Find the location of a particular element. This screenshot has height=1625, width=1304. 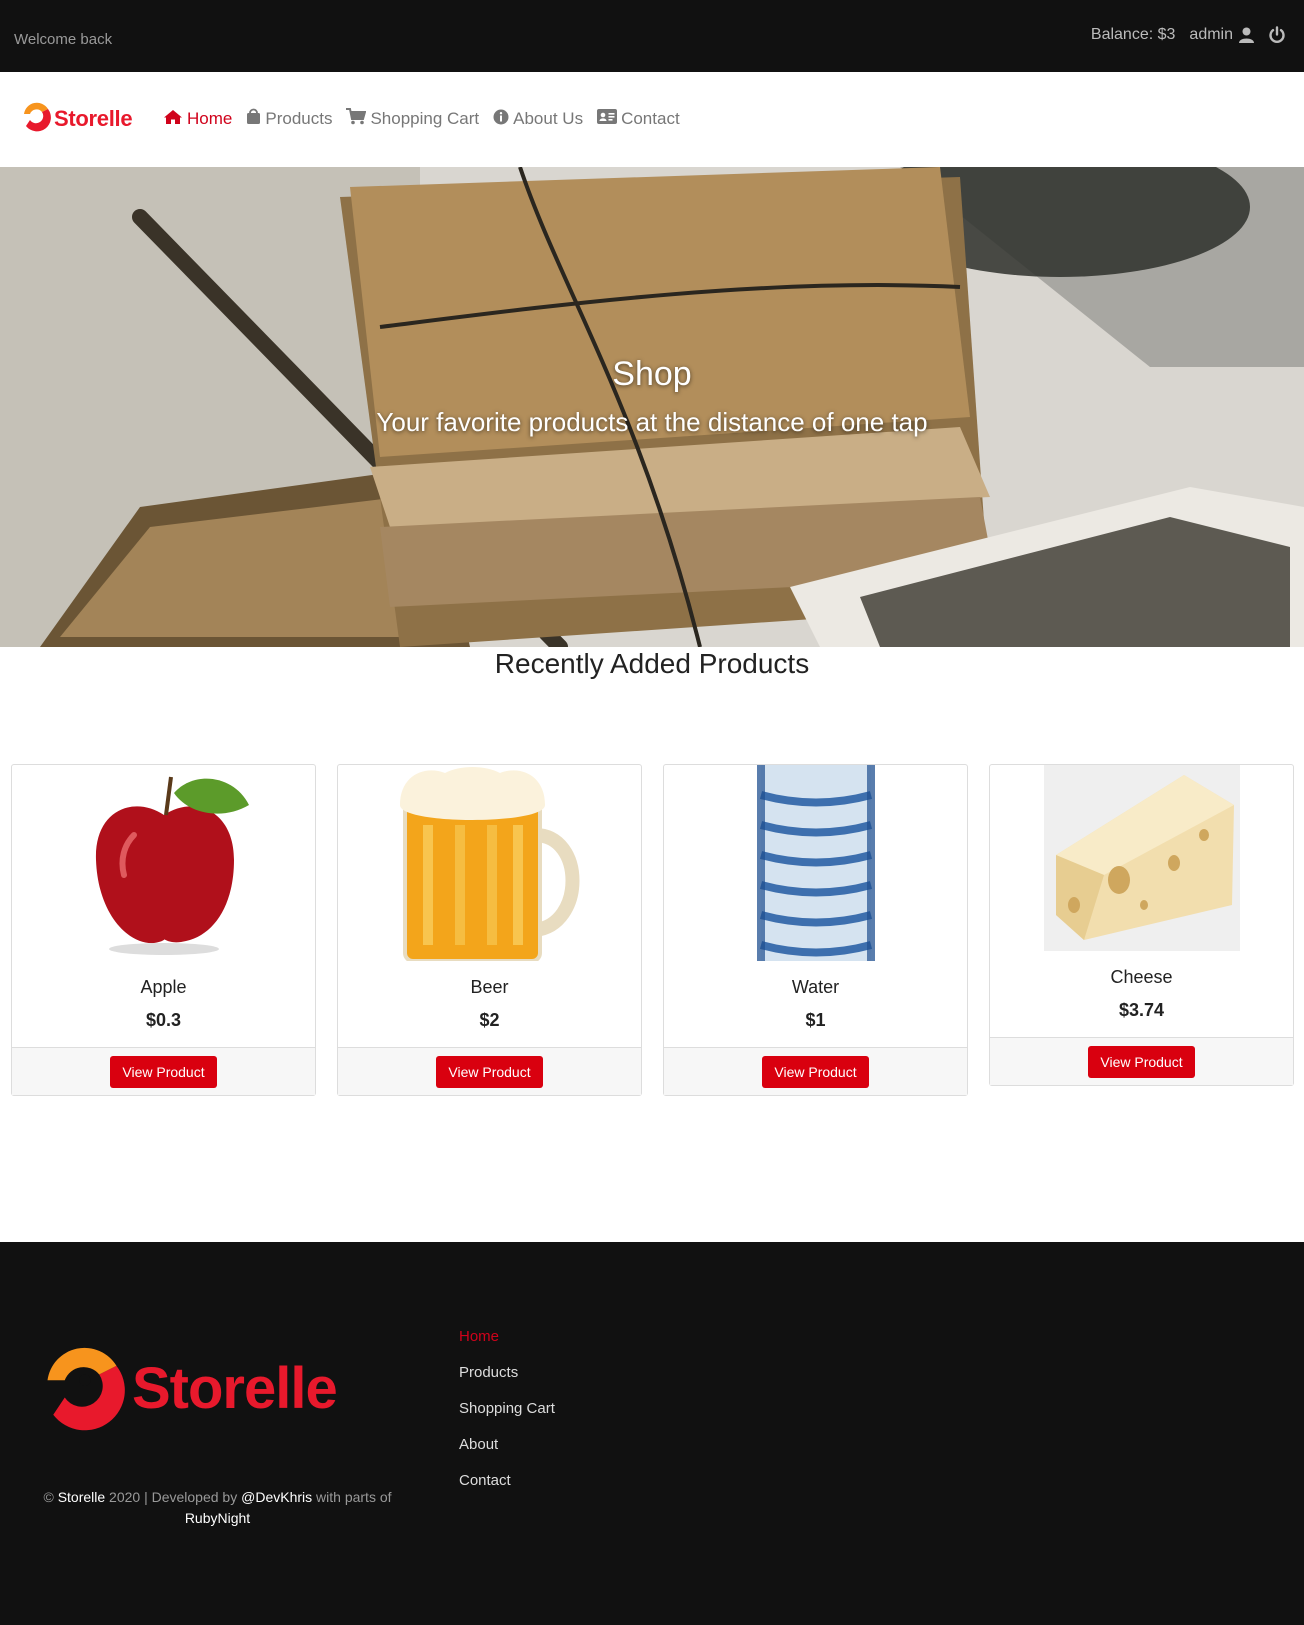

section-title: Recently Added Products is located at coordinates (652, 663).